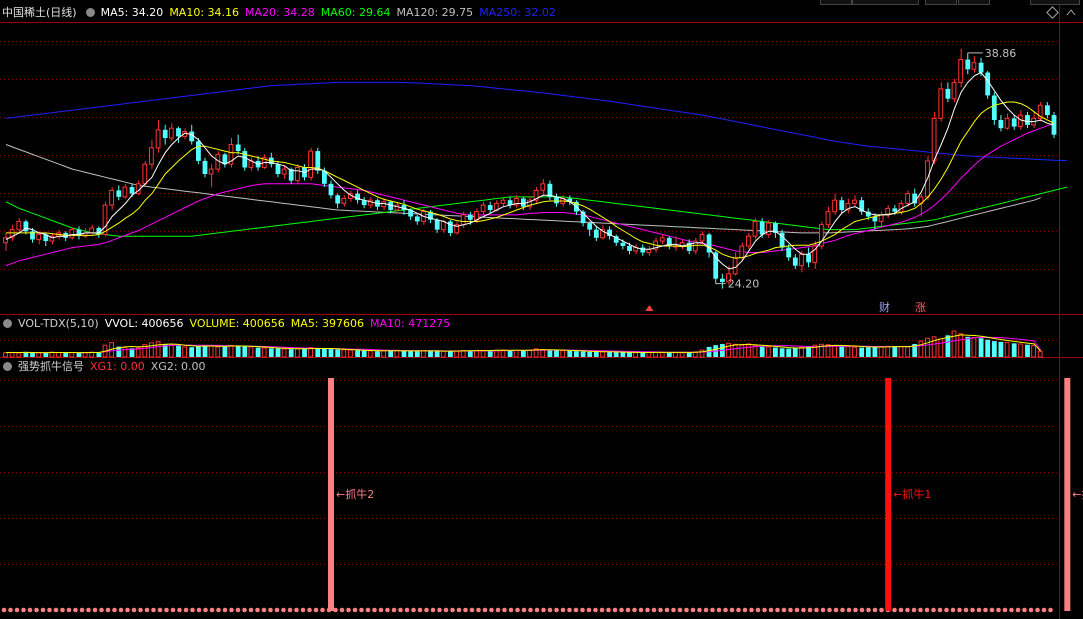 Image resolution: width=1083 pixels, height=619 pixels. Describe the element at coordinates (355, 12) in the screenshot. I see `ma60-label: MA60: 29.64` at that location.